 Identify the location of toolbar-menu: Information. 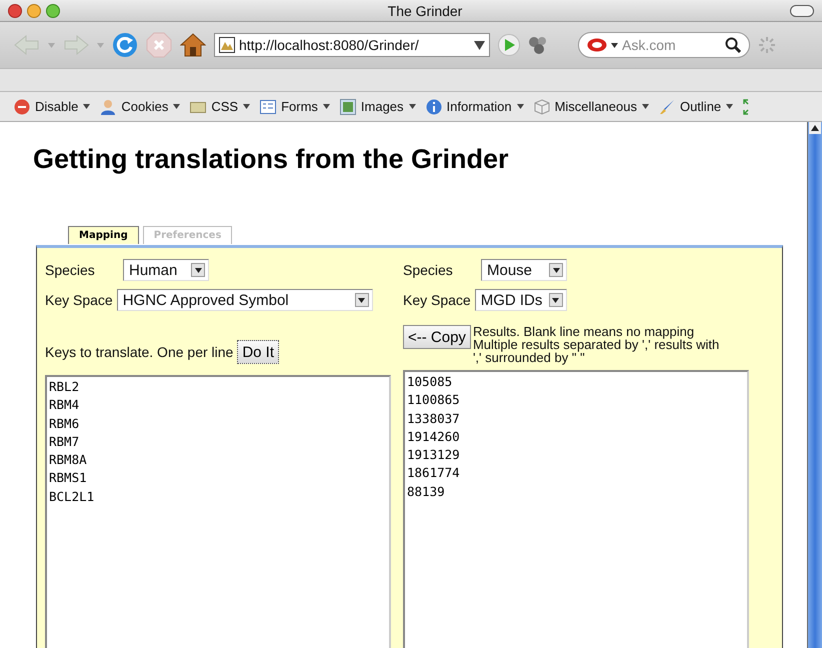
(475, 106).